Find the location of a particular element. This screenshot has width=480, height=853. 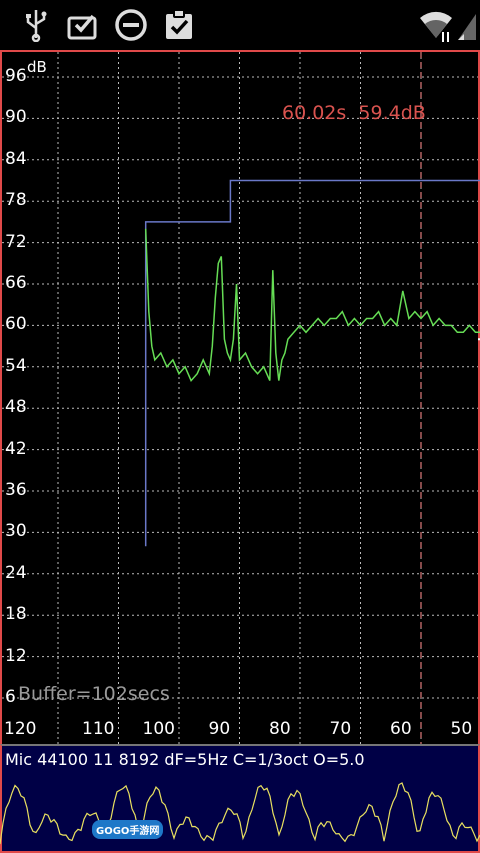

x-tick-label: 120 is located at coordinates (20, 729).